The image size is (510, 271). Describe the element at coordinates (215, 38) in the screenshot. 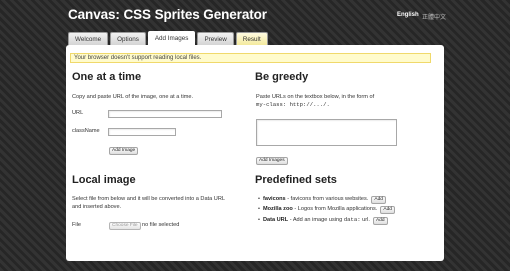

I see `tab-preview: Preview` at that location.